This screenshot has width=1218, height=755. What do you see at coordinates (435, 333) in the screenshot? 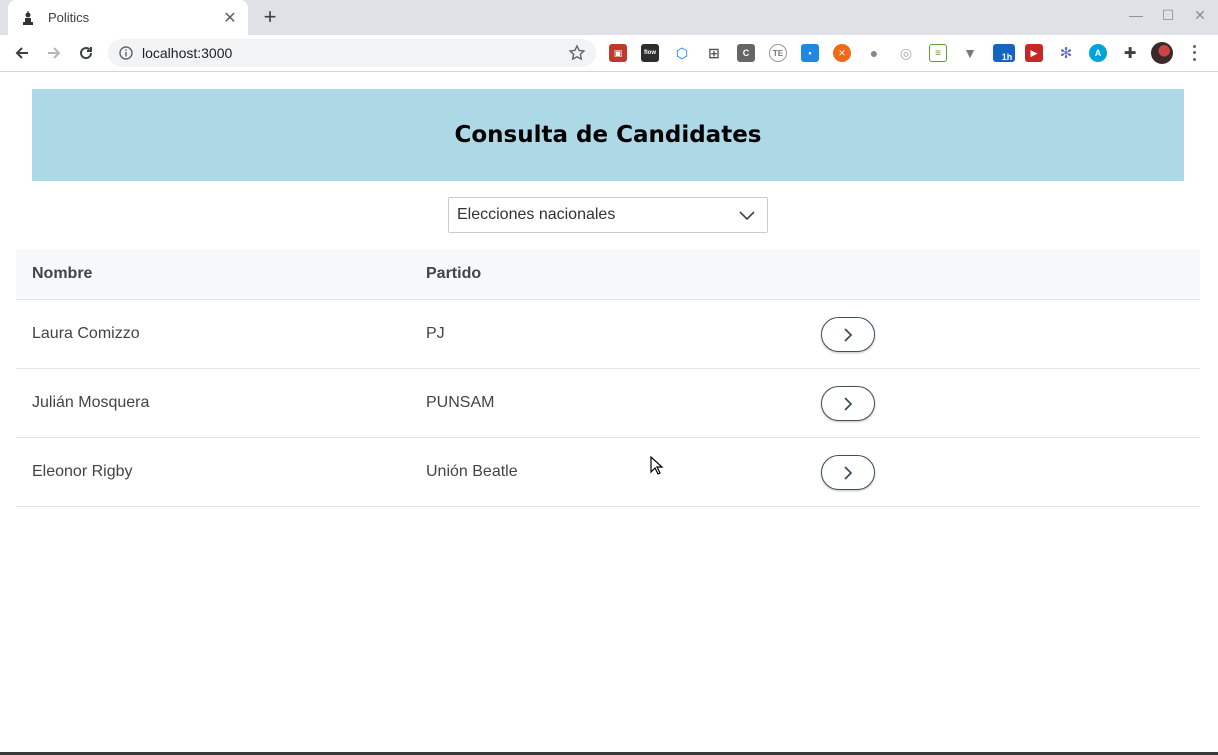
I see `candidate-party: PJ` at bounding box center [435, 333].